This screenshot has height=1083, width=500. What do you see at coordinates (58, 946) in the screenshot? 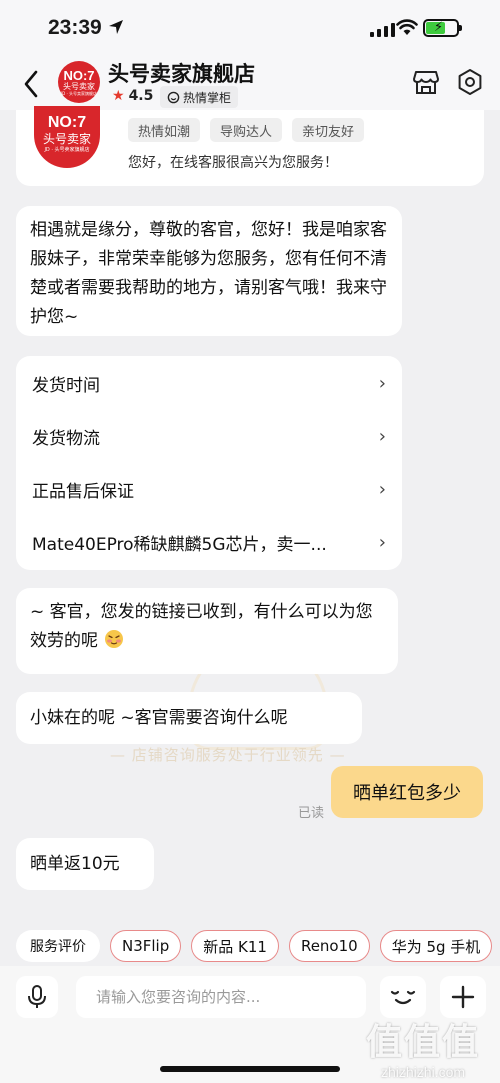
I see `service-rating-button: 服务评价` at bounding box center [58, 946].